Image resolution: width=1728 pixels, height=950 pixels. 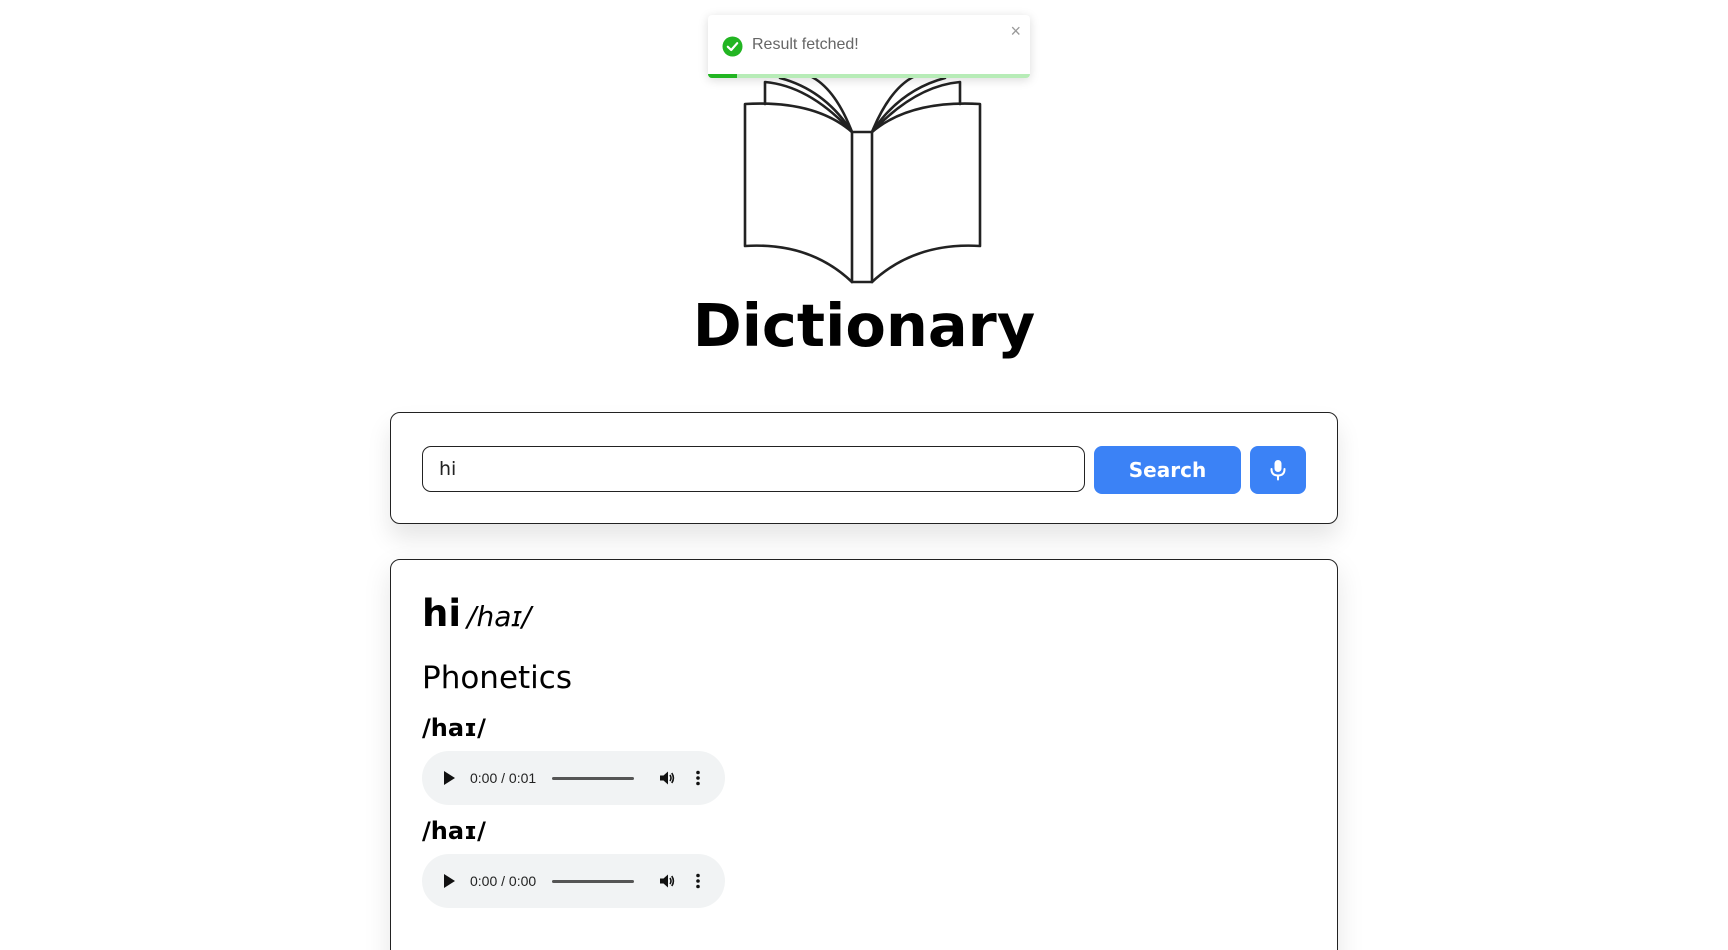 I want to click on toast-progress-track, so click(x=869, y=76).